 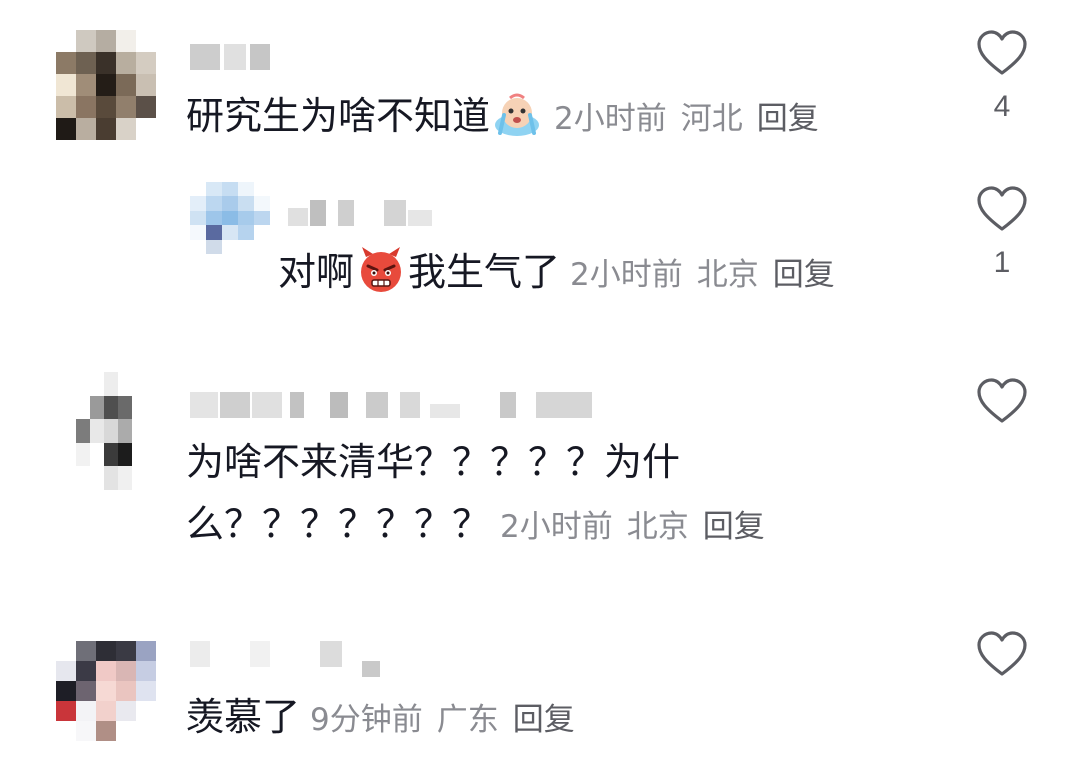 What do you see at coordinates (711, 119) in the screenshot?
I see `location: 河北` at bounding box center [711, 119].